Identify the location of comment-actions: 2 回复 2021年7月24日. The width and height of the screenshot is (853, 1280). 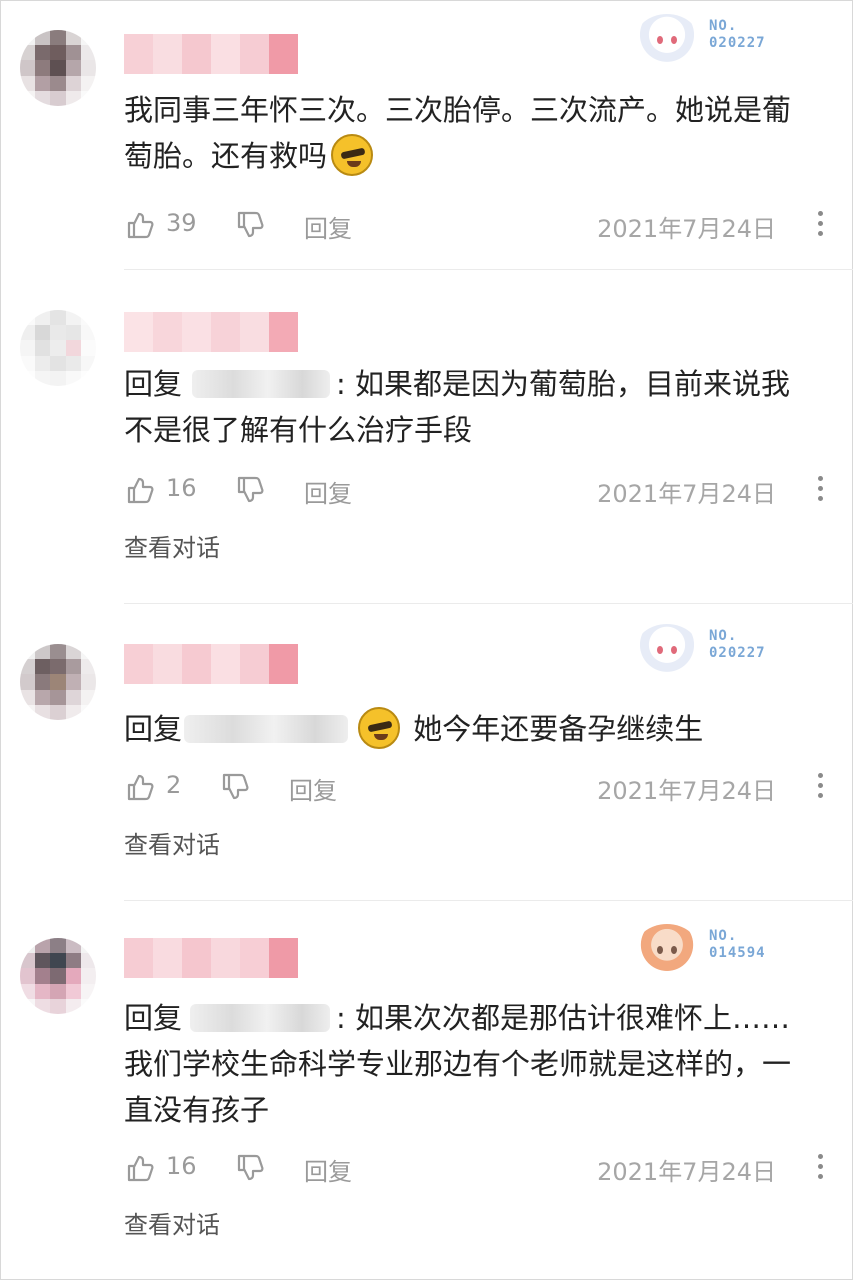
(474, 787).